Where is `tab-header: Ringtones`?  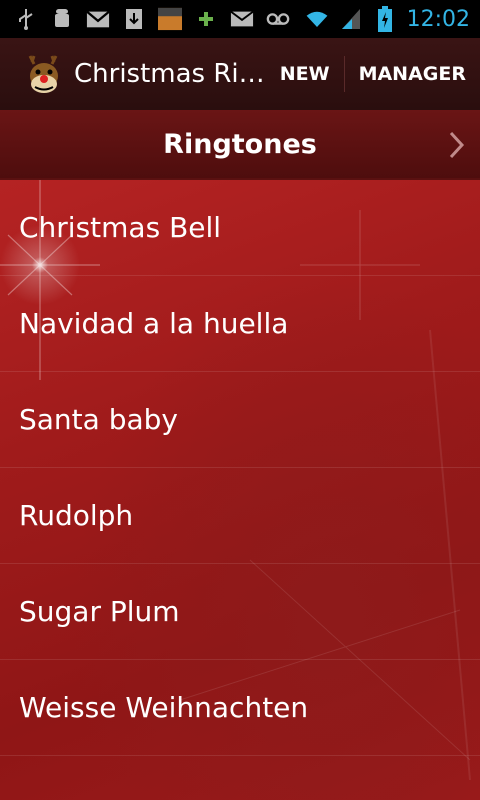 tab-header: Ringtones is located at coordinates (240, 145).